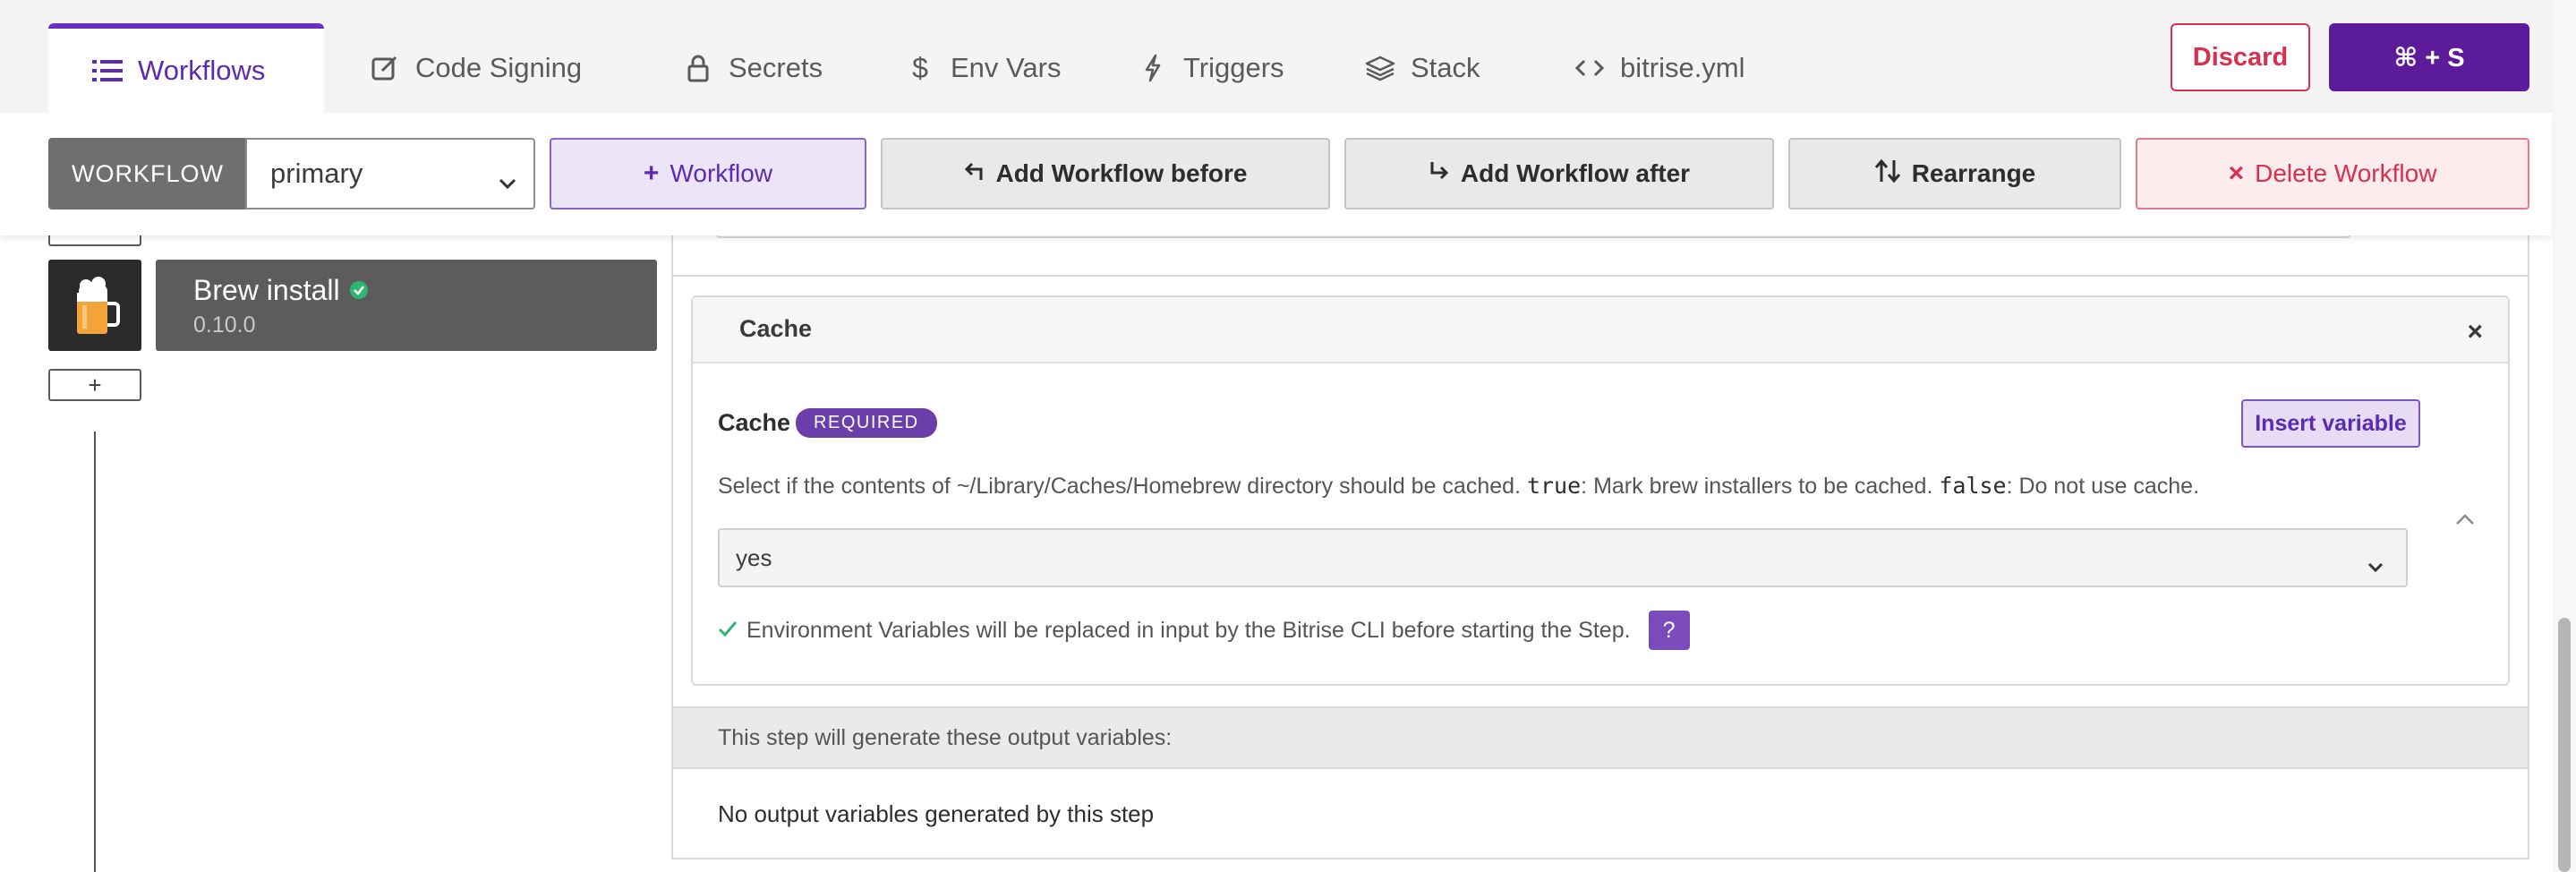 This screenshot has width=2576, height=872. I want to click on rearrange-label: Rearrange, so click(1973, 173).